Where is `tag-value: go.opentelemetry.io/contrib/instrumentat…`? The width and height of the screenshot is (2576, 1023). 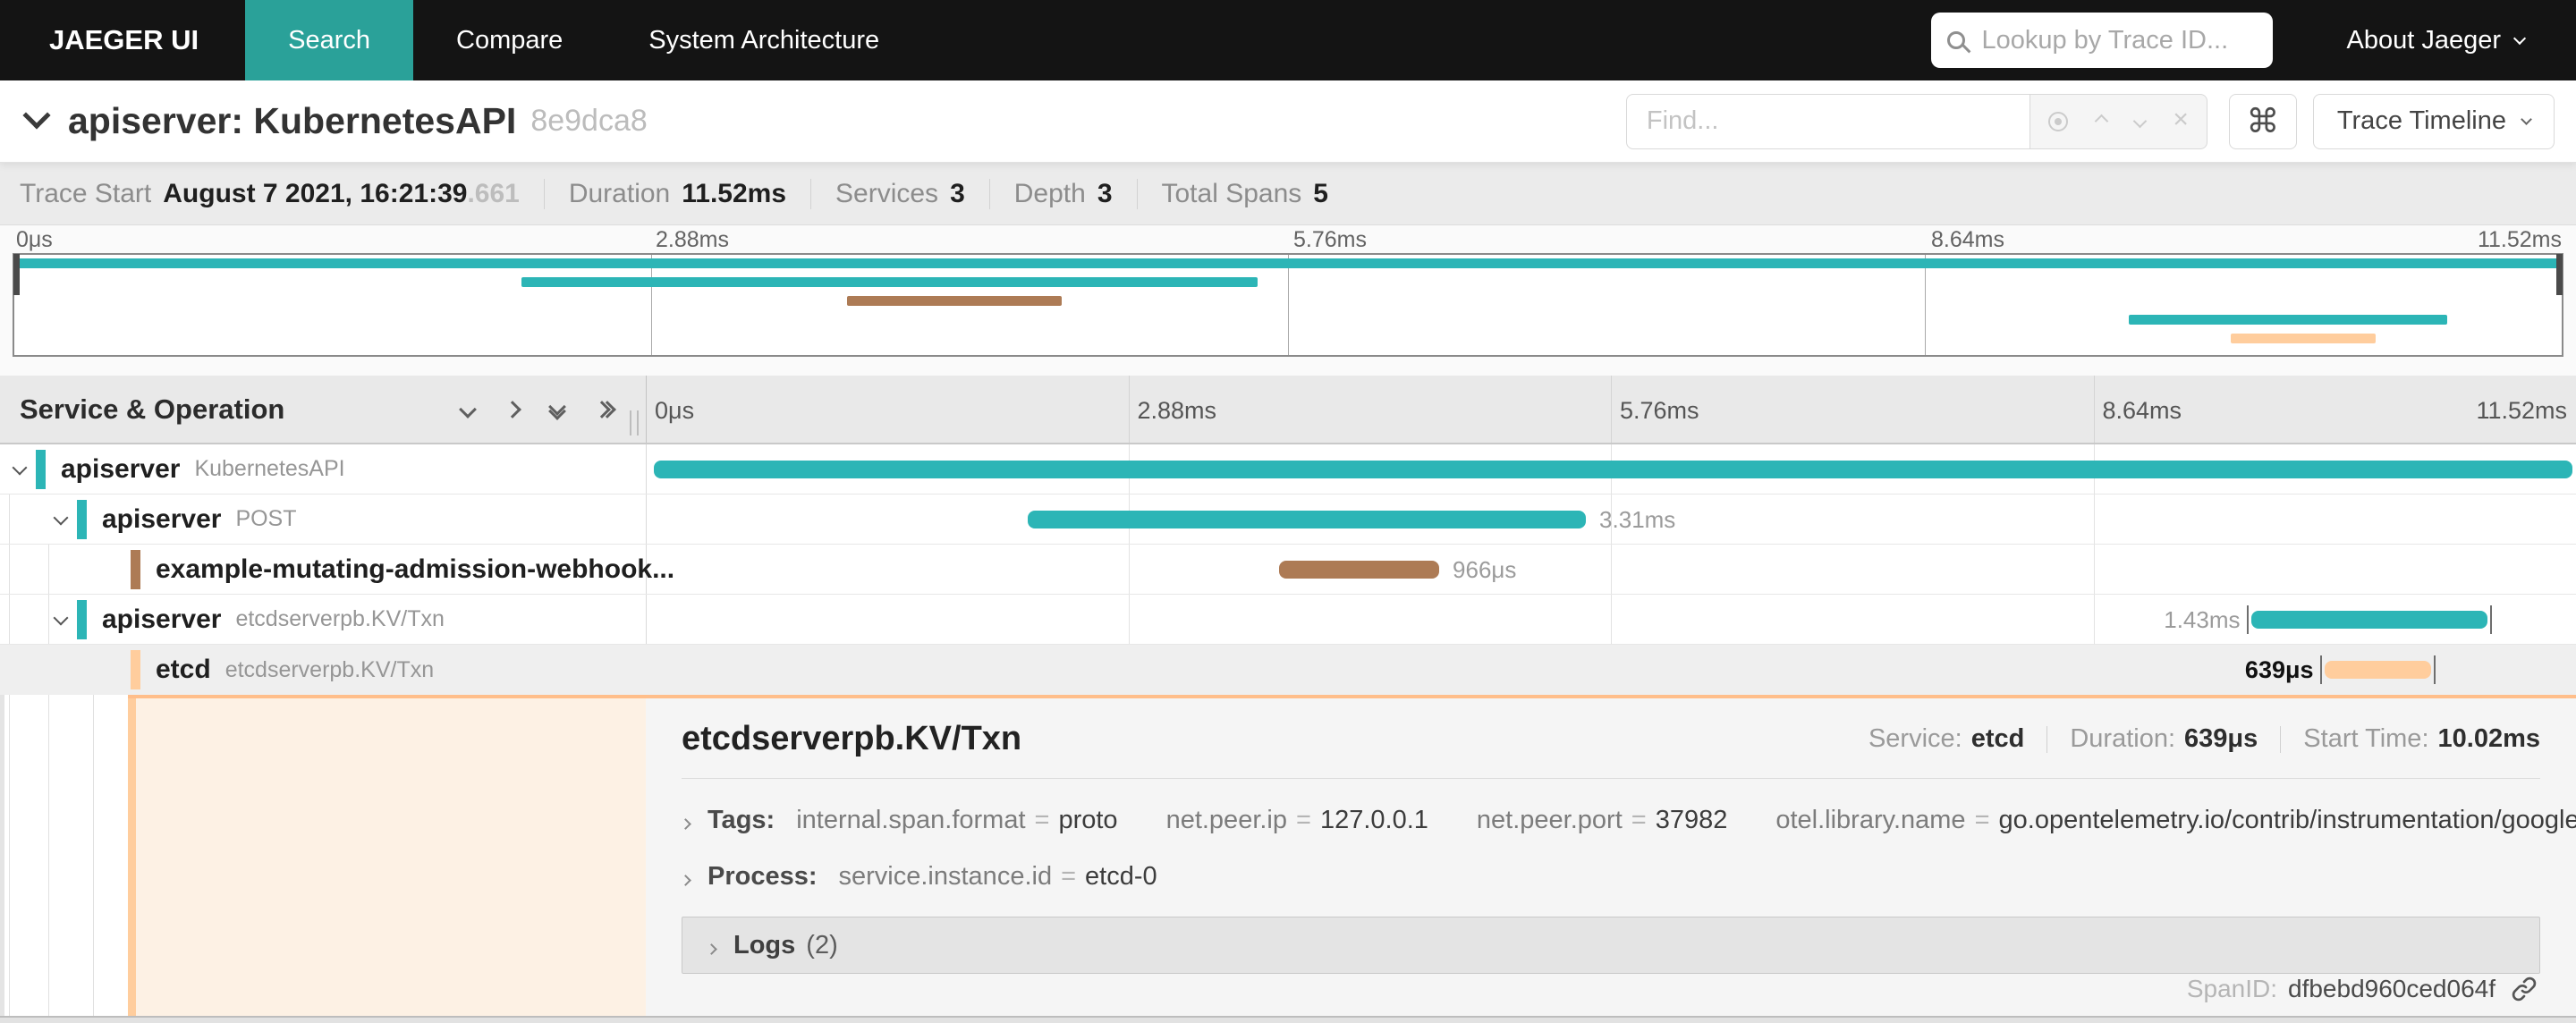
tag-value: go.opentelemetry.io/contrib/instrumentat… is located at coordinates (2287, 820).